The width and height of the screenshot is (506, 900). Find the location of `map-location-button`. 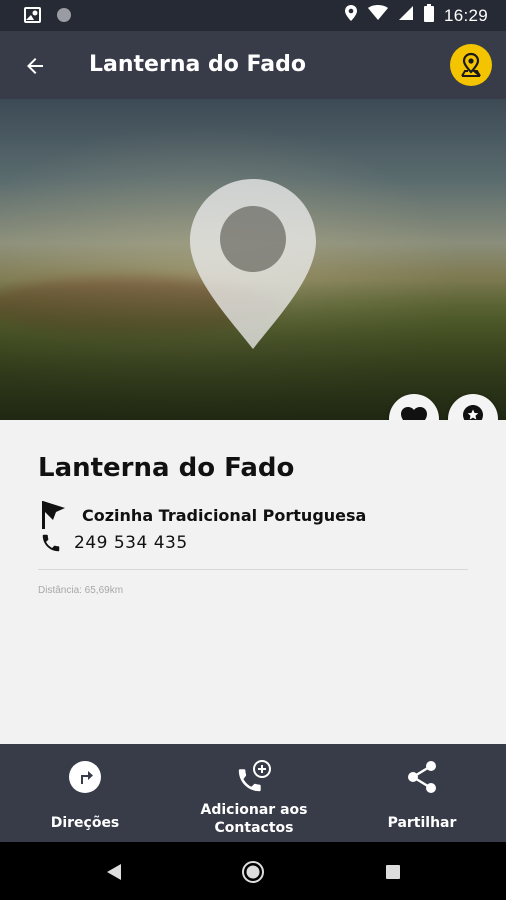

map-location-button is located at coordinates (471, 65).